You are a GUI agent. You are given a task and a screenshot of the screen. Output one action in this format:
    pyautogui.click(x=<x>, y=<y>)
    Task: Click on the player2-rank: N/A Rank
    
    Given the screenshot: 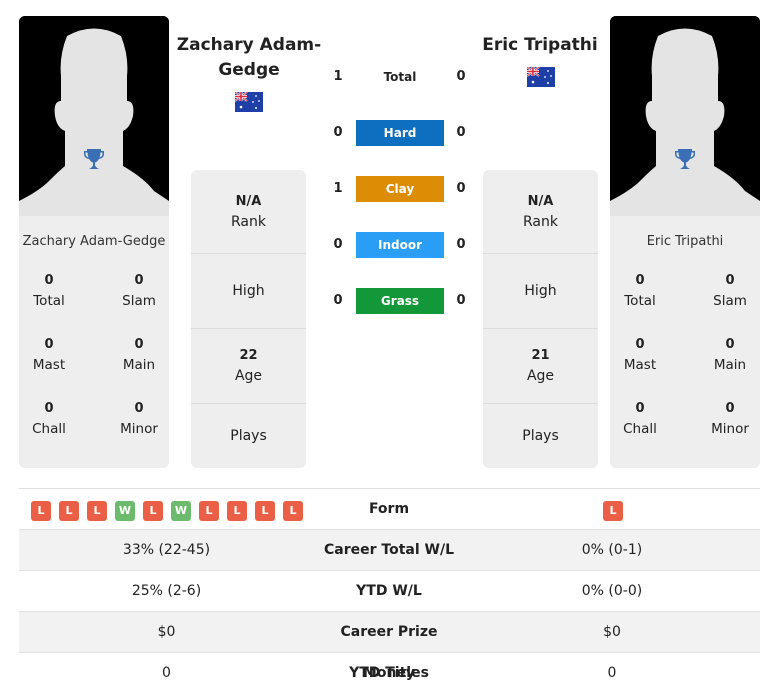 What is the action you would take?
    pyautogui.click(x=540, y=212)
    